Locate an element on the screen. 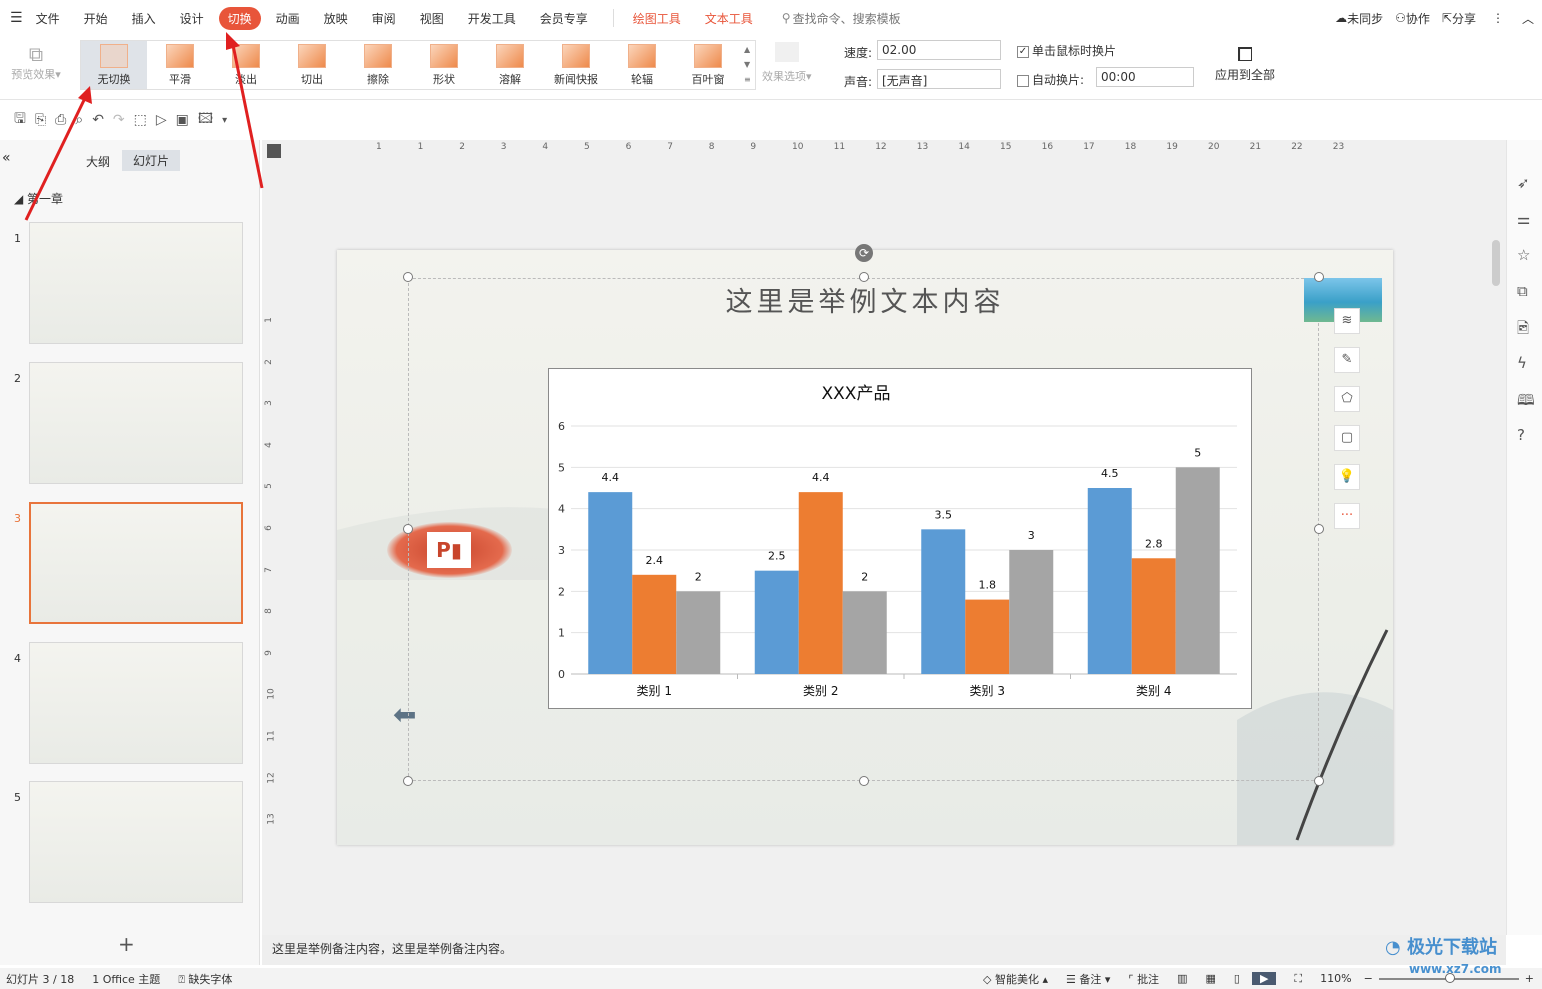 The height and width of the screenshot is (989, 1542). sync-button: 未同步 is located at coordinates (1365, 18).